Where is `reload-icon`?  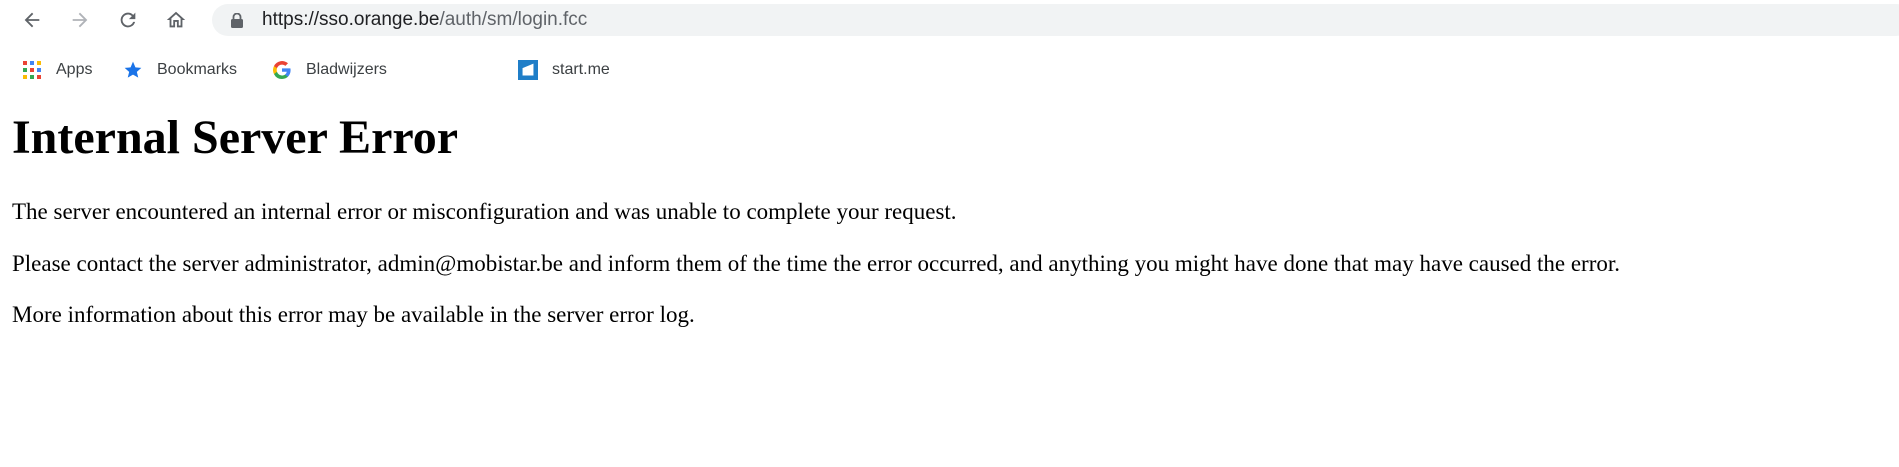 reload-icon is located at coordinates (128, 20).